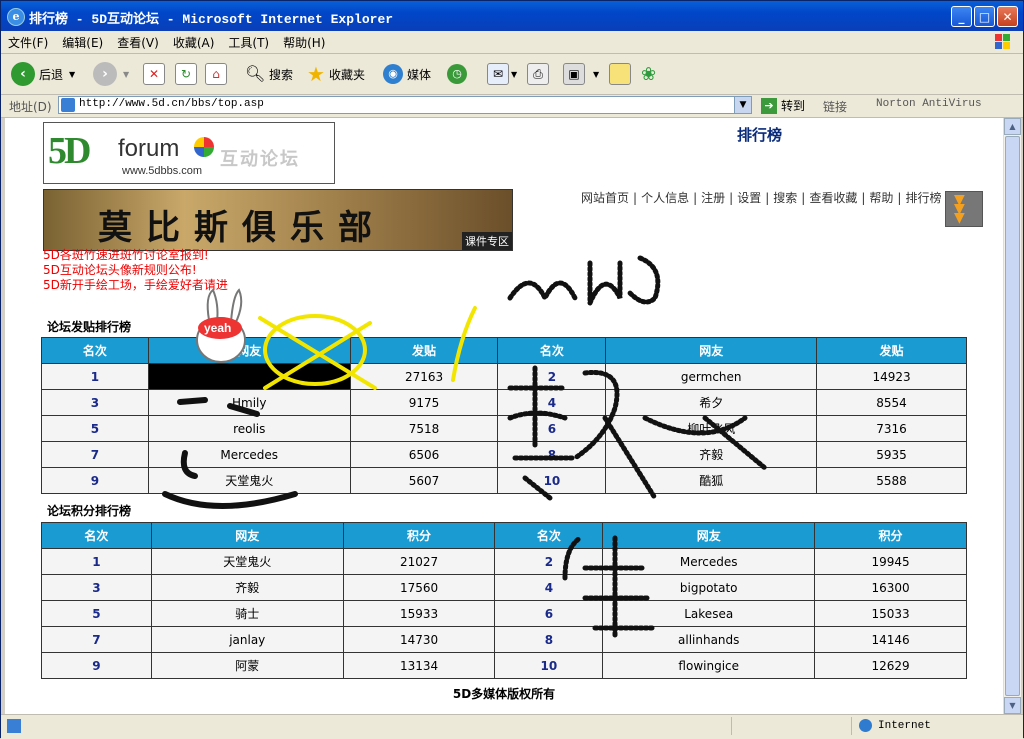 Image resolution: width=1024 pixels, height=739 pixels. Describe the element at coordinates (637, 433) in the screenshot. I see `black-character-scribble` at that location.